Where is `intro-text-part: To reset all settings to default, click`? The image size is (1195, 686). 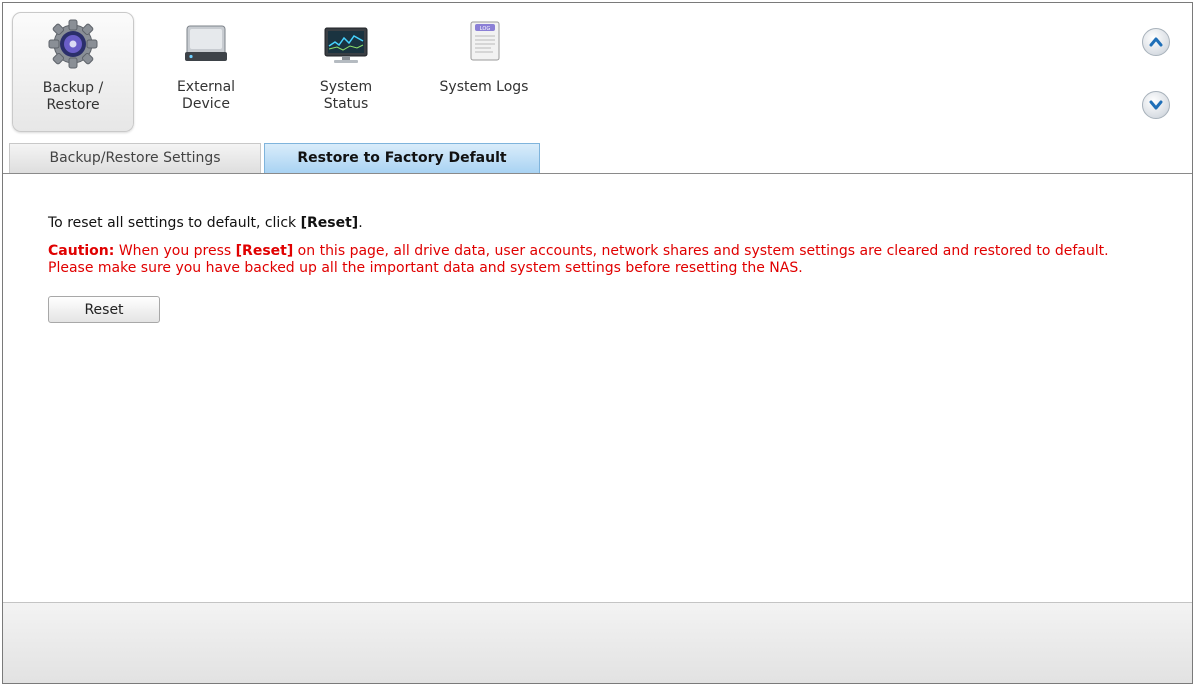
intro-text-part: To reset all settings to default, click is located at coordinates (174, 223).